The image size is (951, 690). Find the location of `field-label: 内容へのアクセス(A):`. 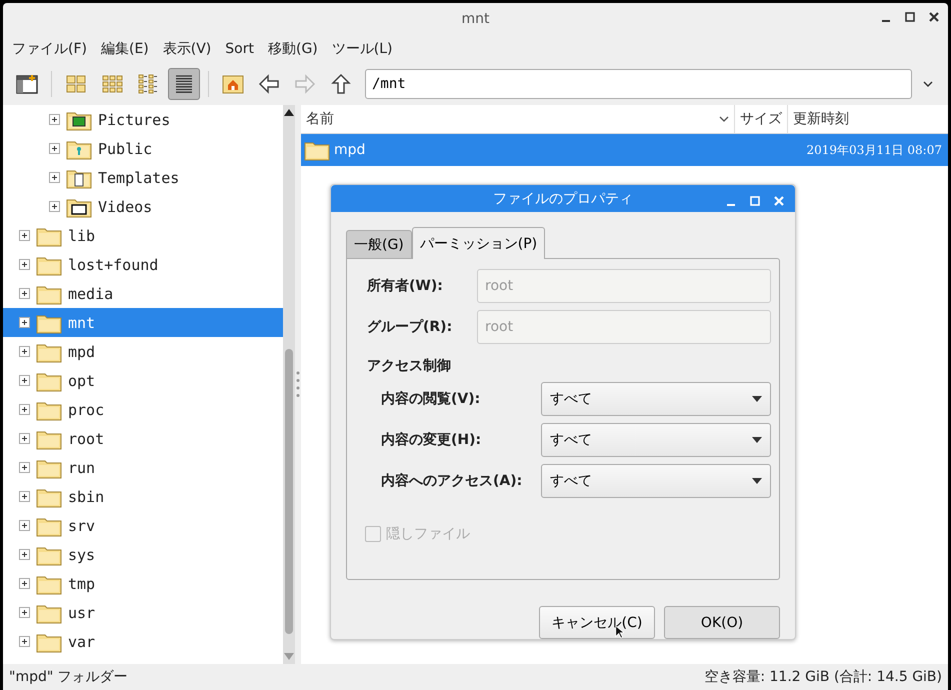

field-label: 内容へのアクセス(A): is located at coordinates (452, 481).